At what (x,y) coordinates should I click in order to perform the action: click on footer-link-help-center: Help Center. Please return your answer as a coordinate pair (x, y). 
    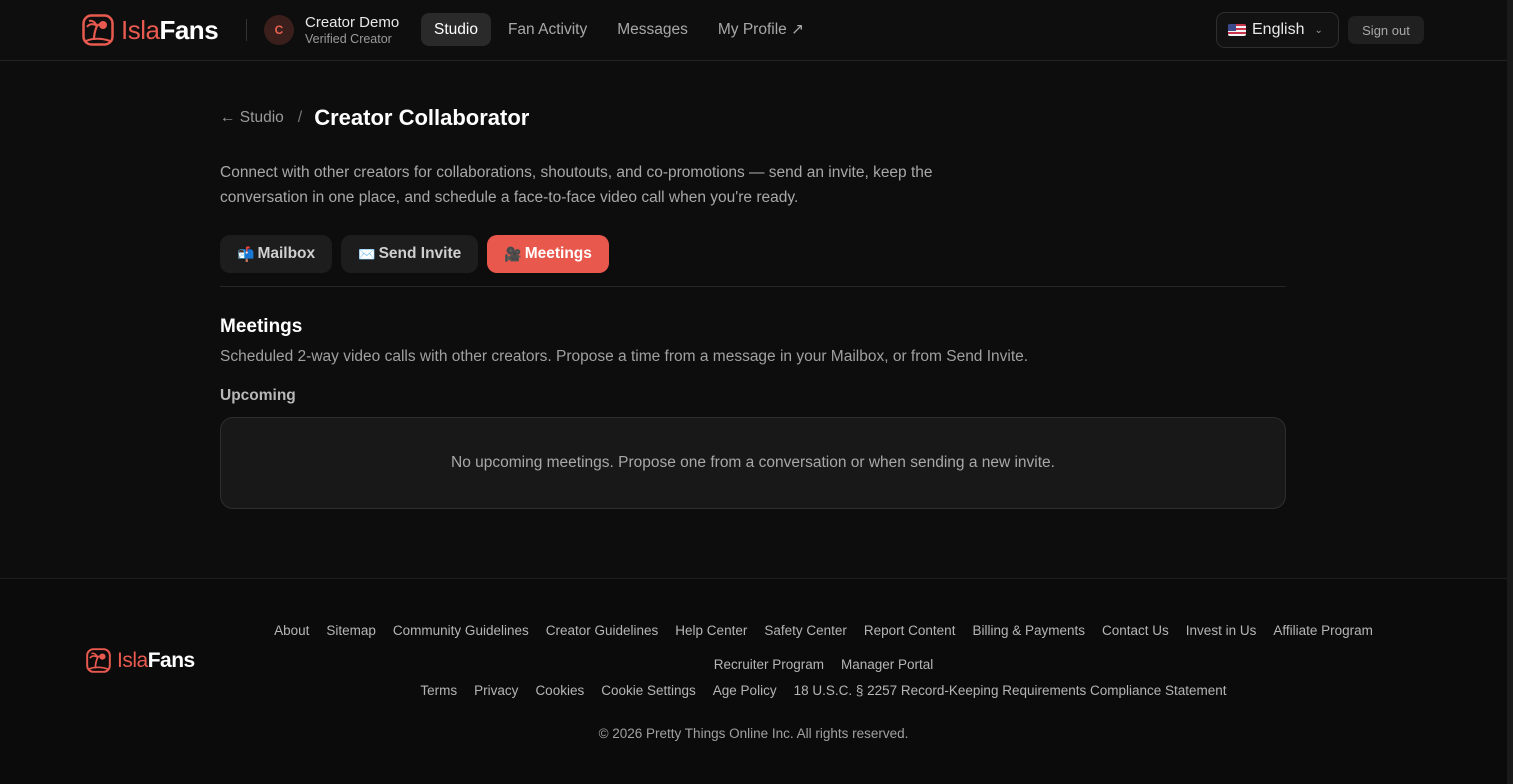
    Looking at the image, I should click on (711, 630).